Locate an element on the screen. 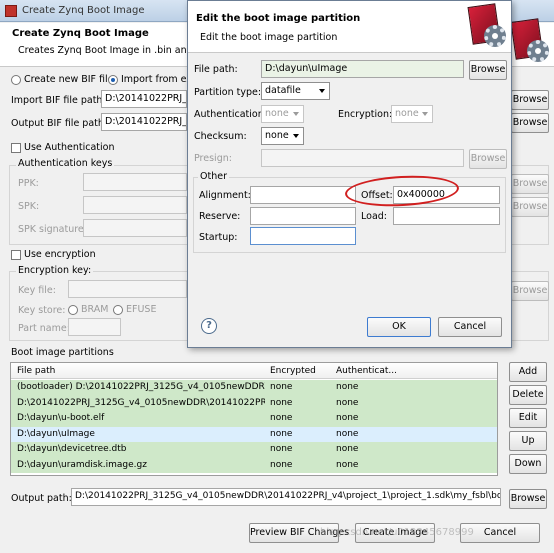  checksum-select: none is located at coordinates (282, 136).